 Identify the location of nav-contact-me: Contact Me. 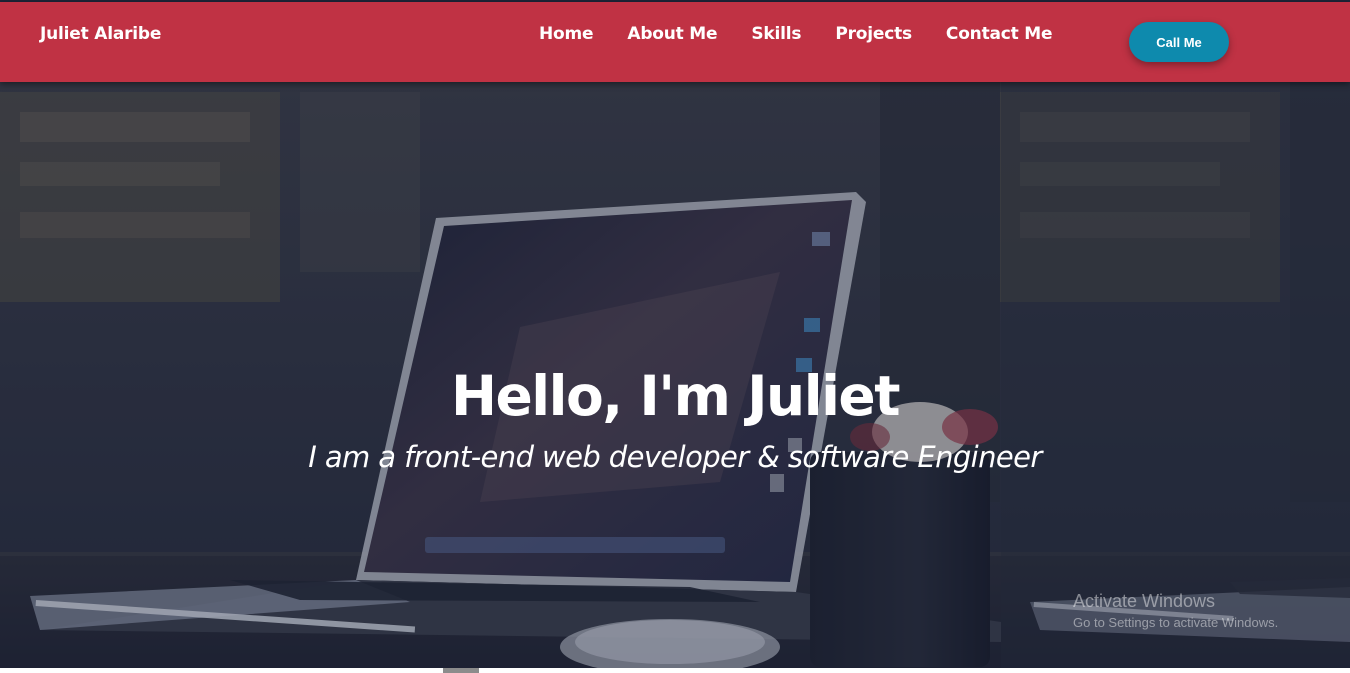
(999, 34).